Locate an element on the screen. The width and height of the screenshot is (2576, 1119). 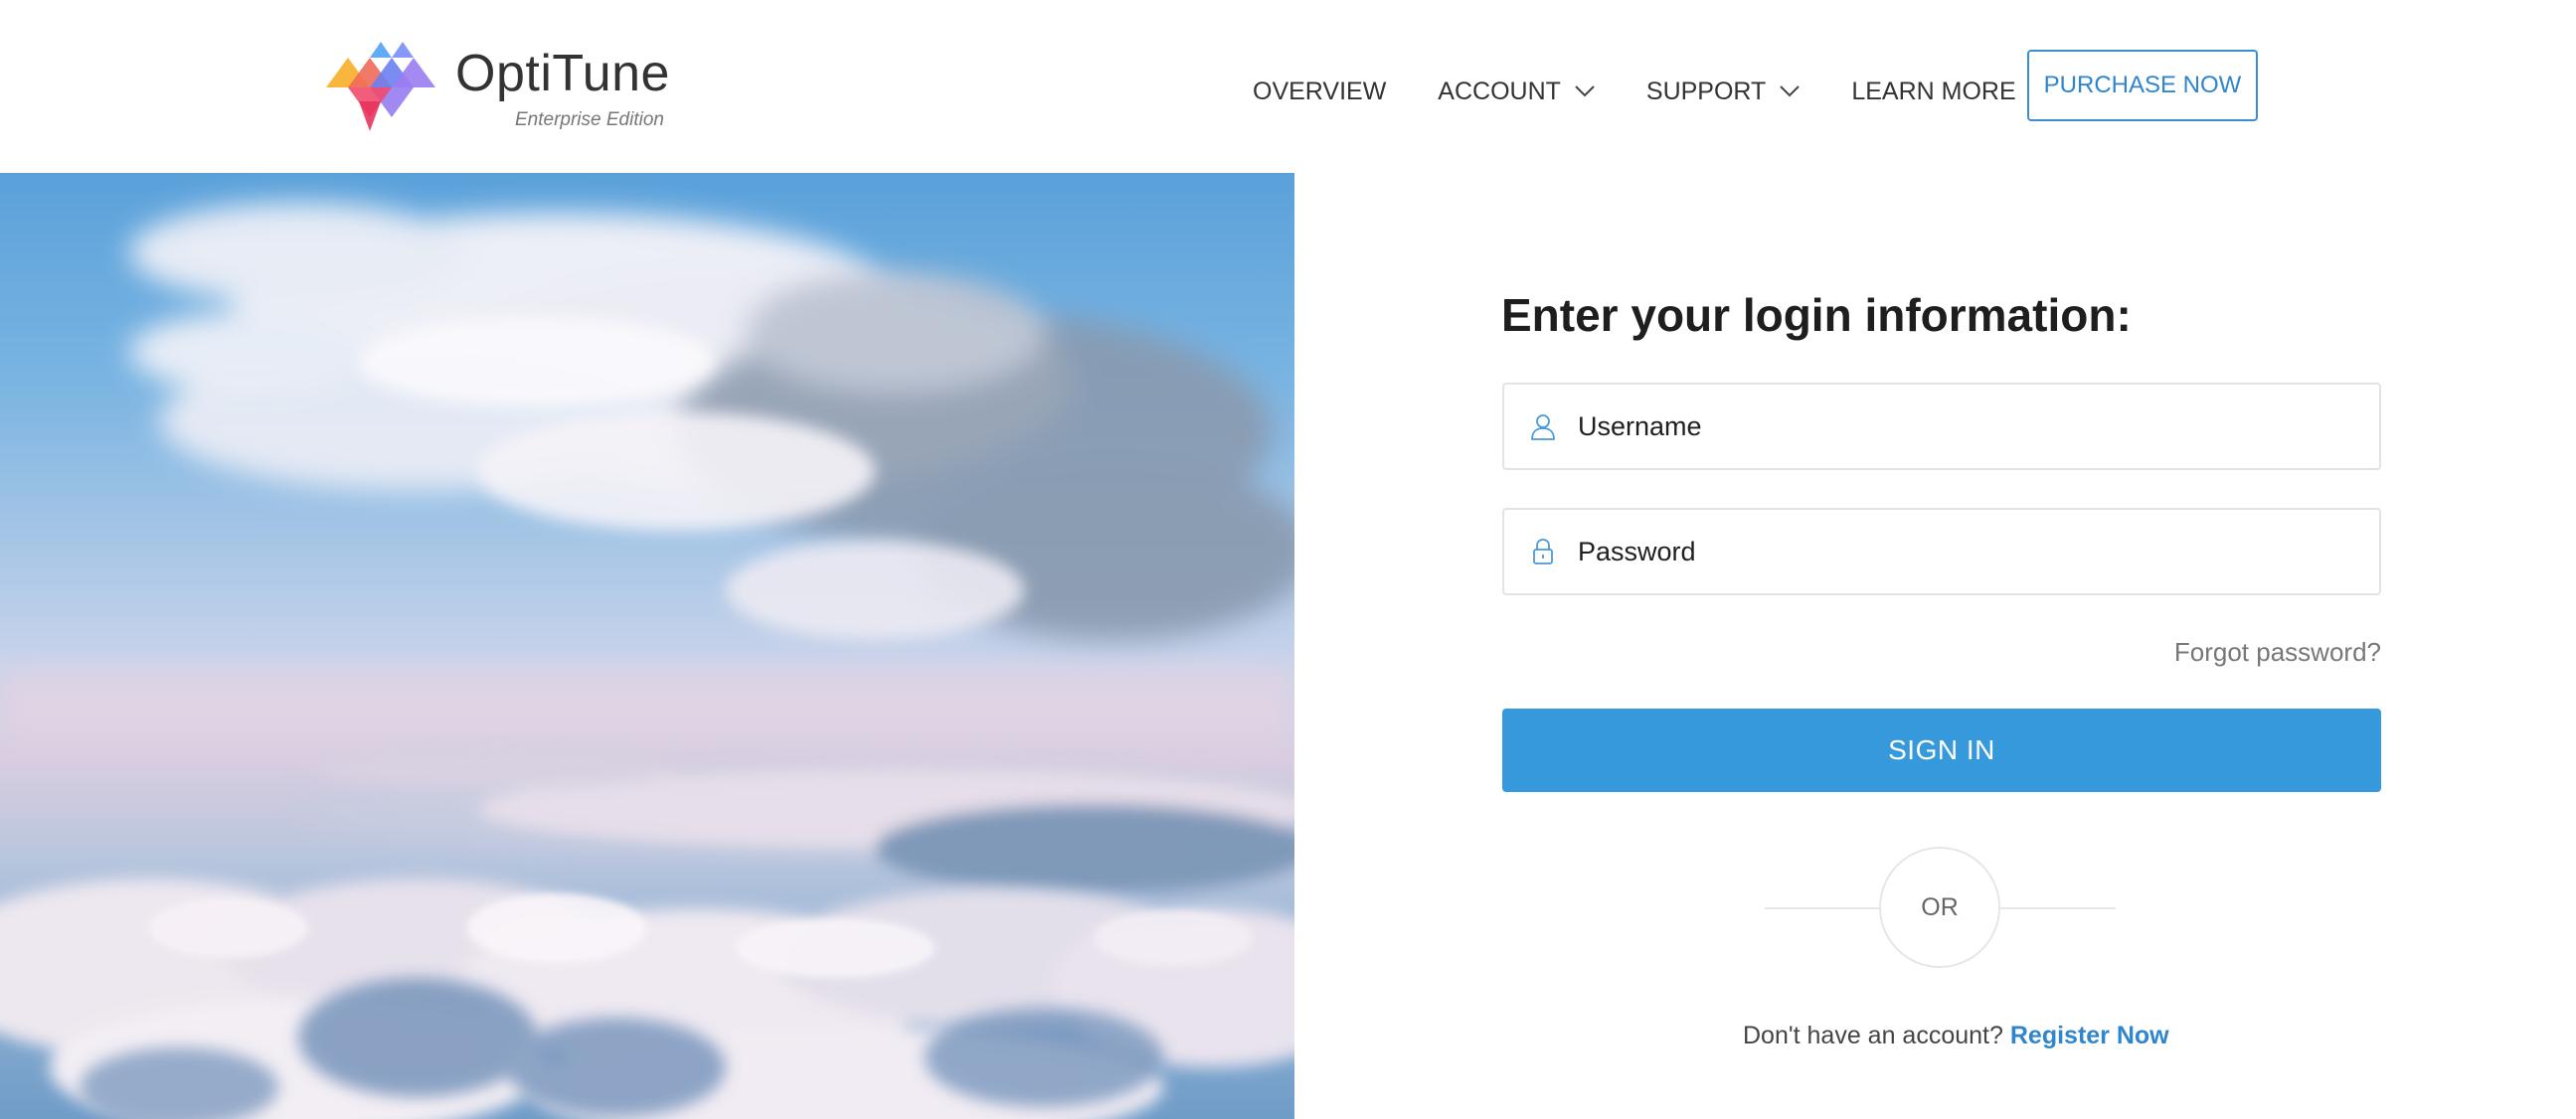
purchase-now-button: PURCHASE NOW is located at coordinates (2142, 85).